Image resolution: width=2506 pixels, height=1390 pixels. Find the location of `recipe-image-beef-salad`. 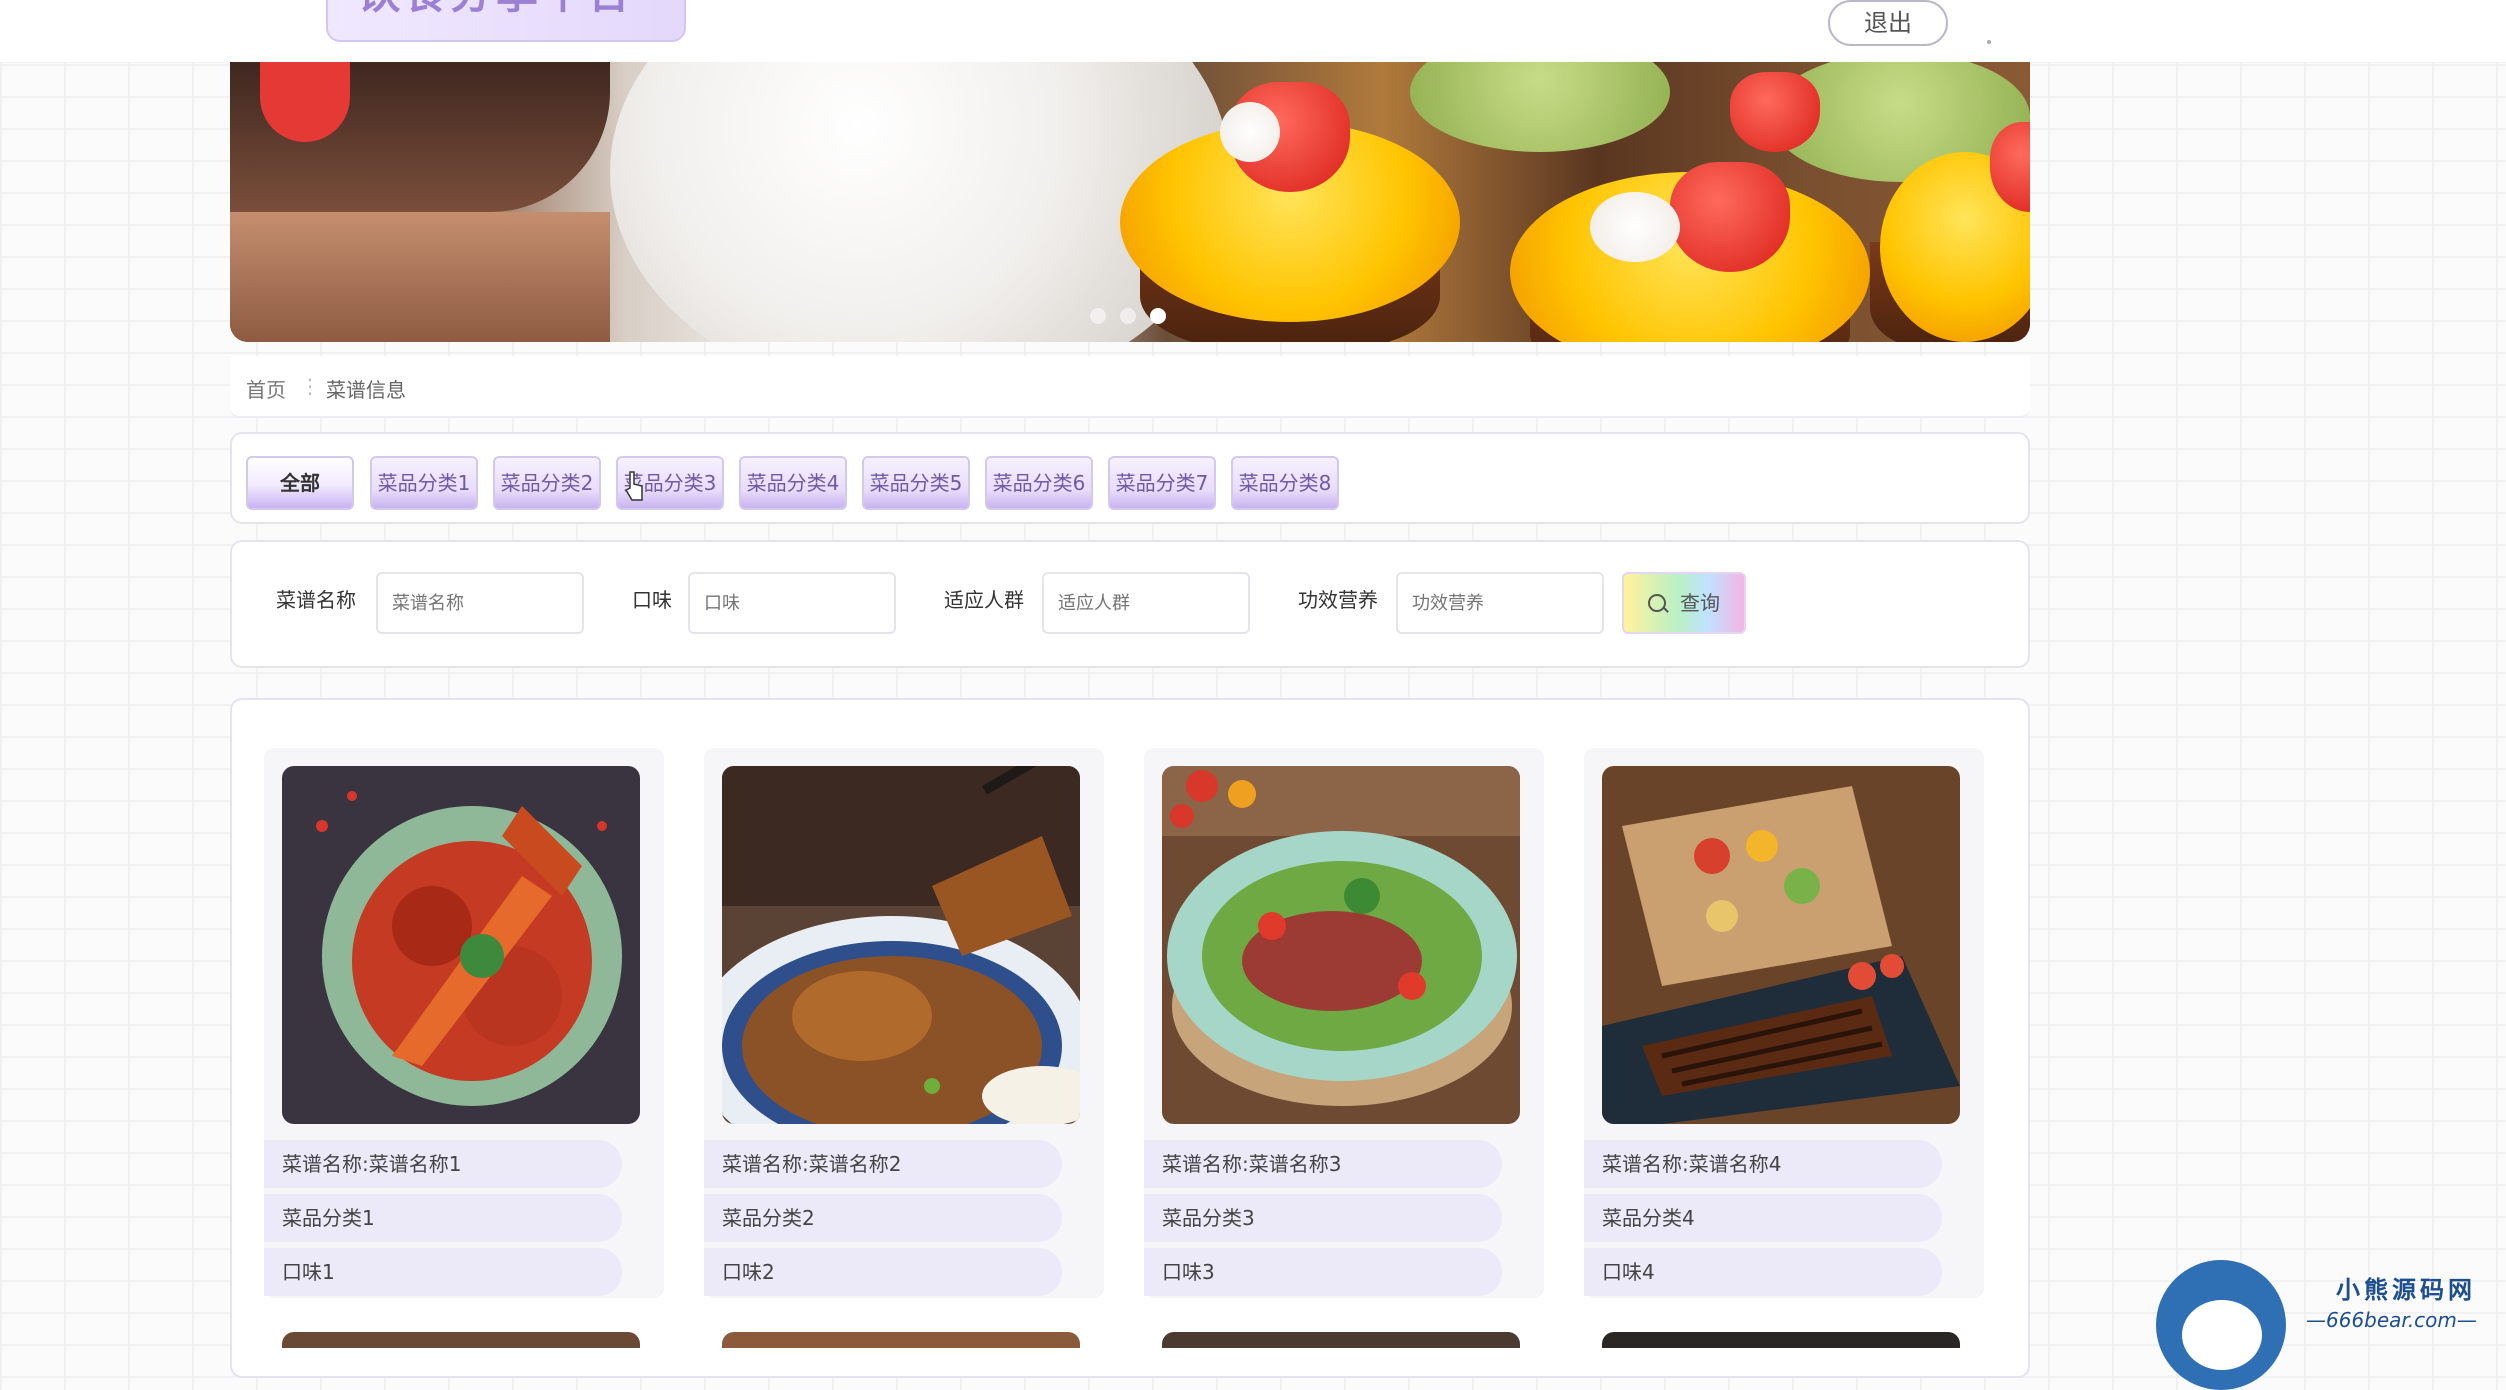

recipe-image-beef-salad is located at coordinates (1341, 945).